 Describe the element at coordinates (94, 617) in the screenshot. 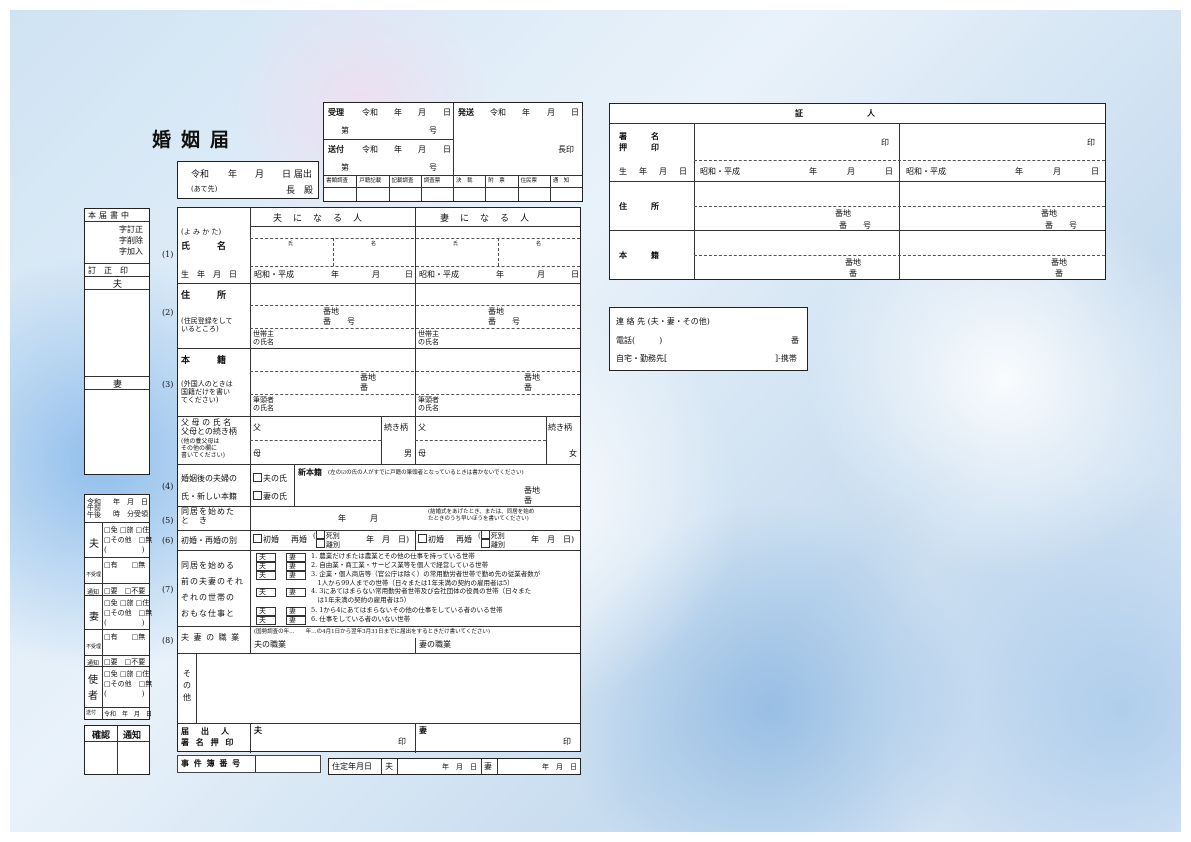

I see `wife-label: 妻` at that location.